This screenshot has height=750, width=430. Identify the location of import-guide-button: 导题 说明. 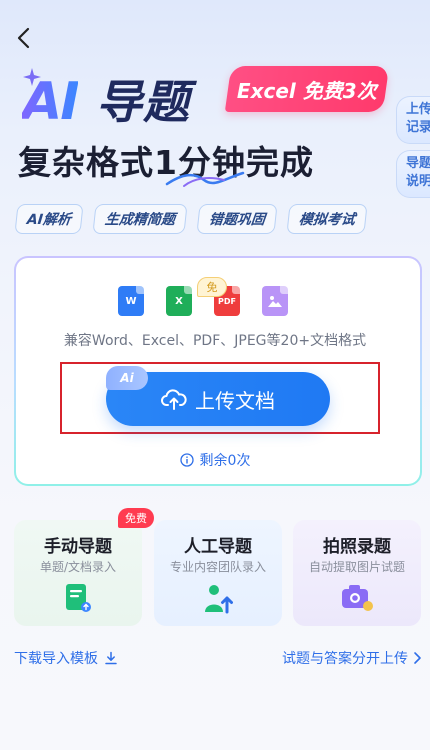
(413, 174).